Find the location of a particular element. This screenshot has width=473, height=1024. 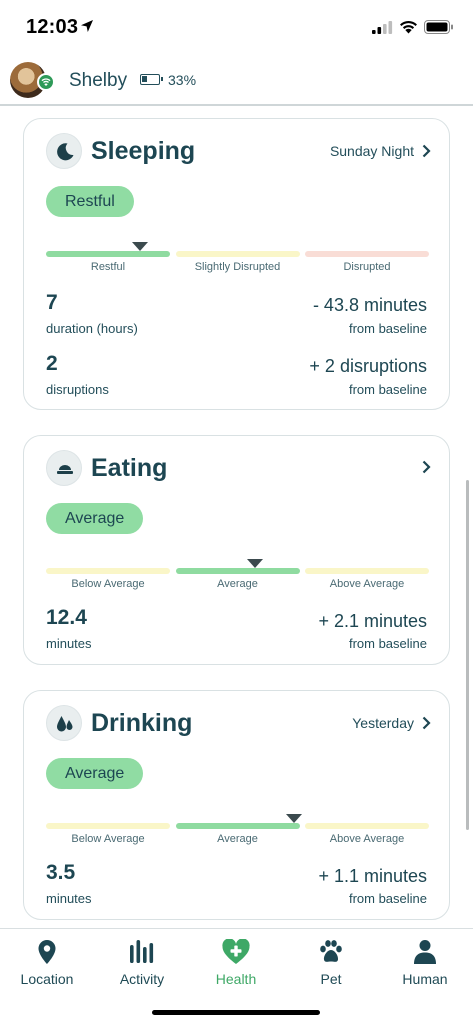

metric-value: 3.5 is located at coordinates (61, 872).